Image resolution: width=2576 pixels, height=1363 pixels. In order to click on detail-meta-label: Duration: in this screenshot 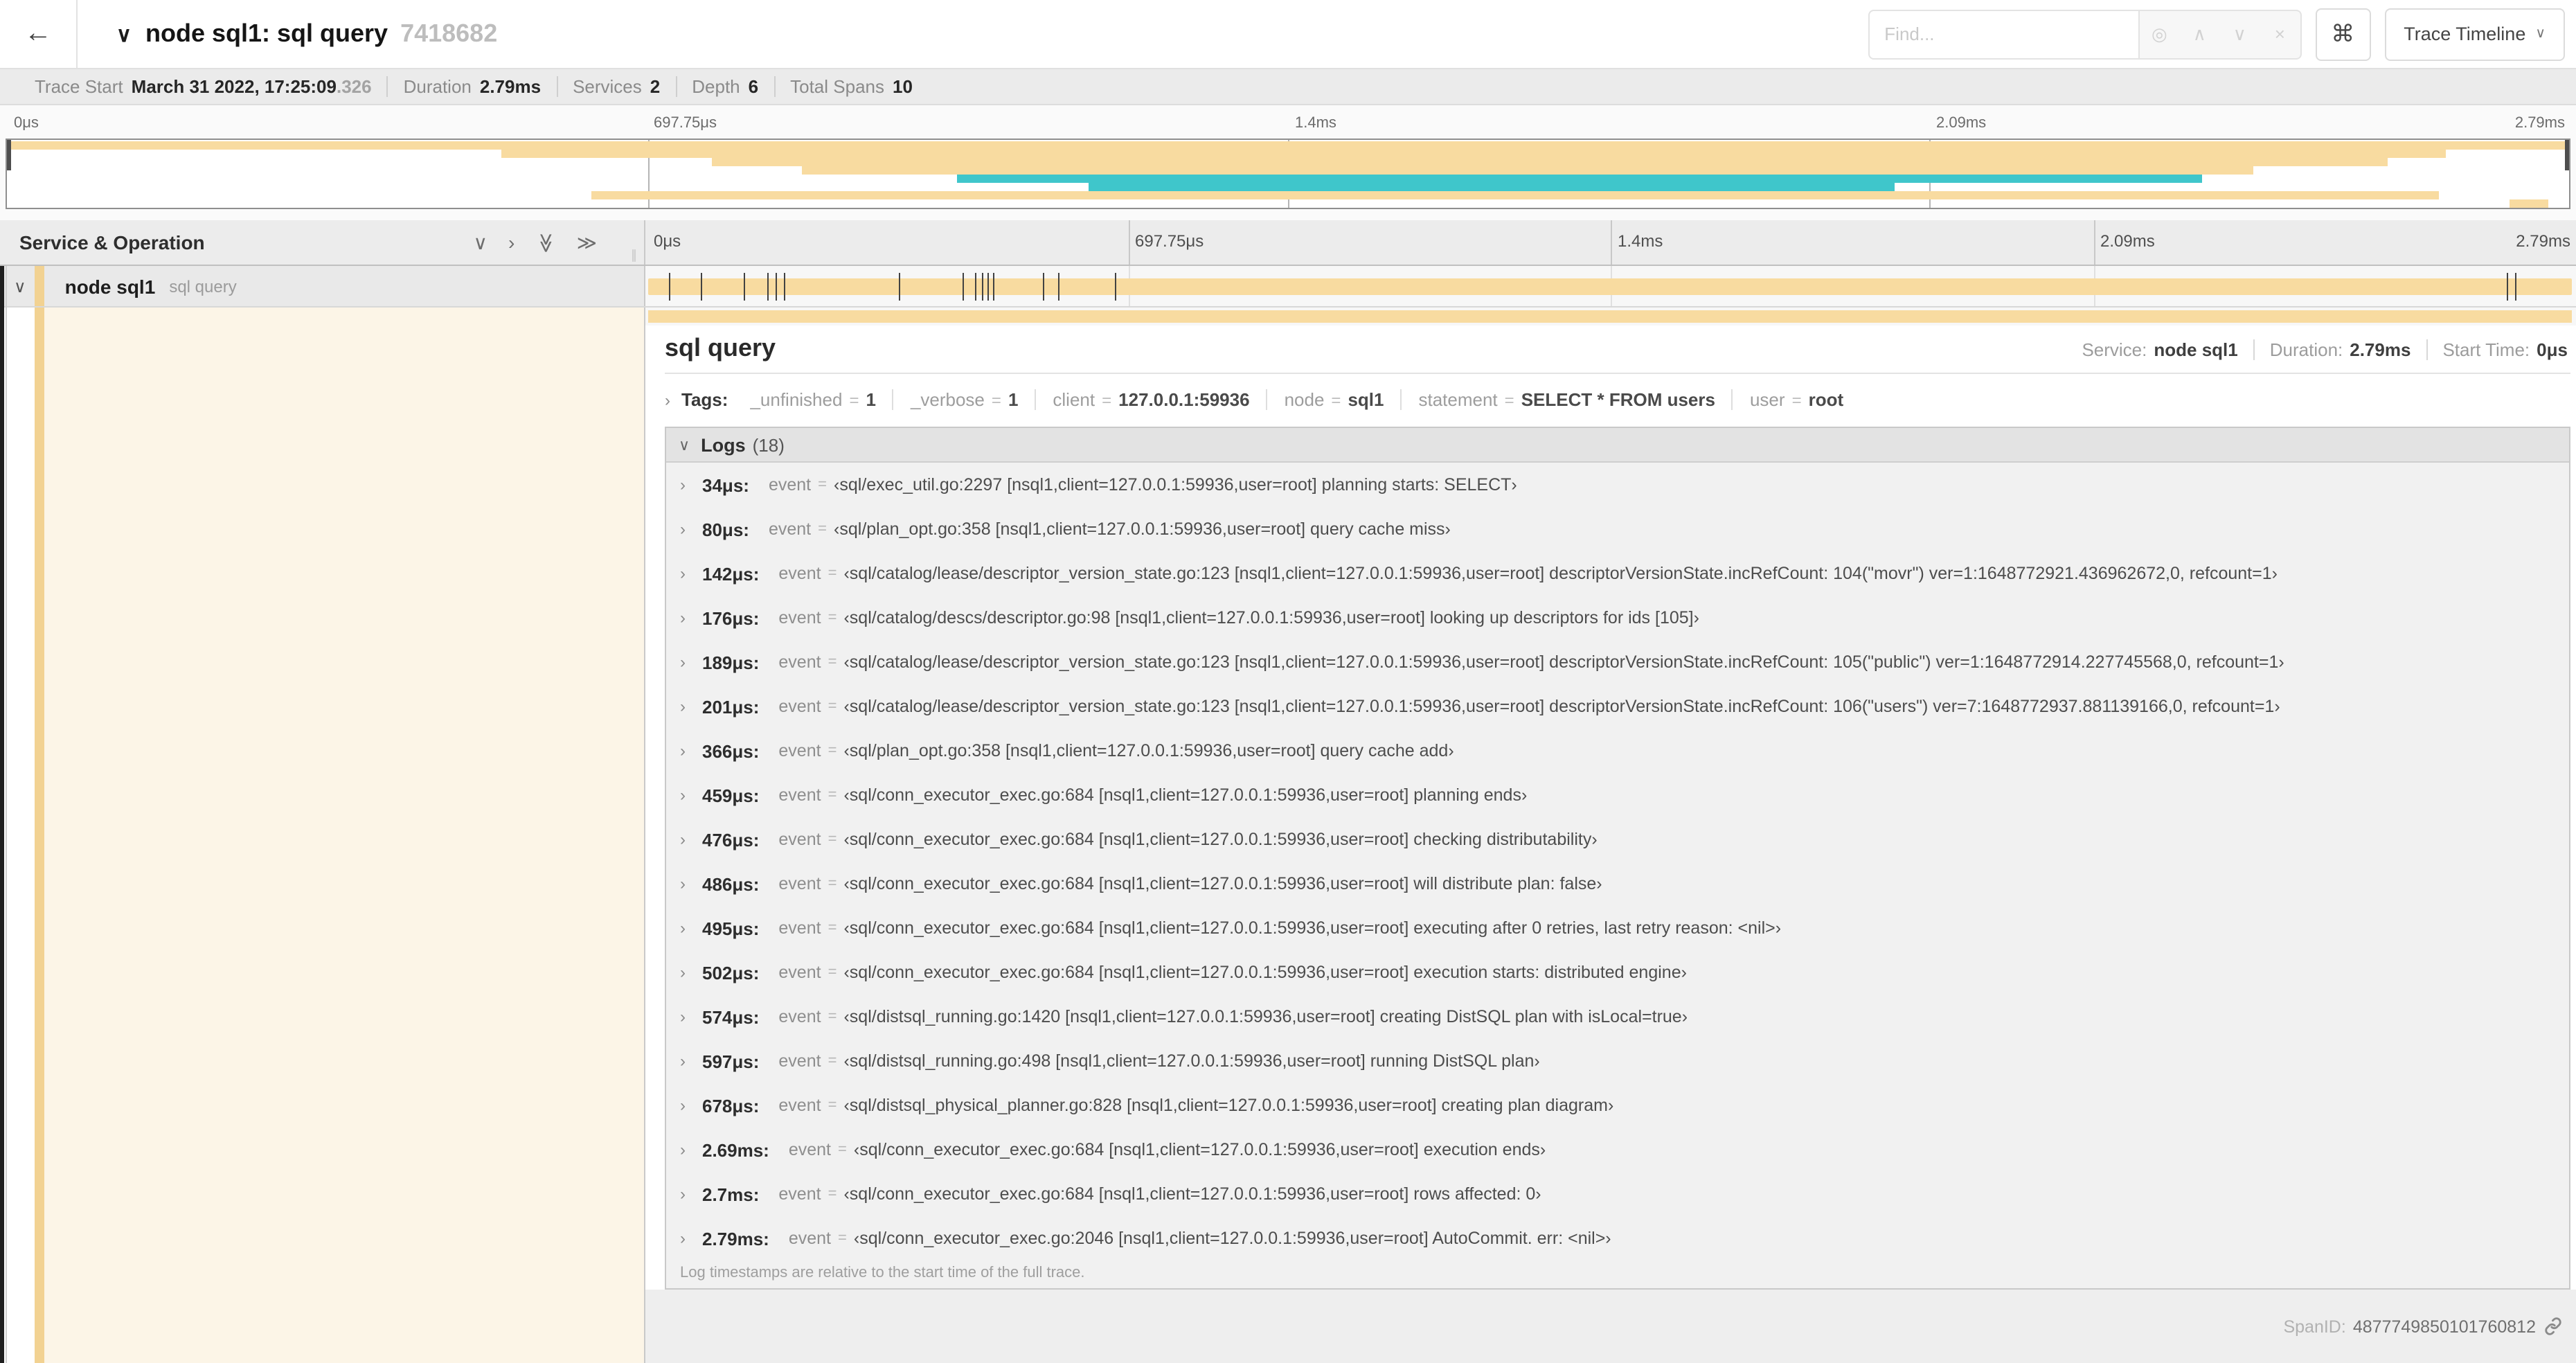, I will do `click(2306, 349)`.